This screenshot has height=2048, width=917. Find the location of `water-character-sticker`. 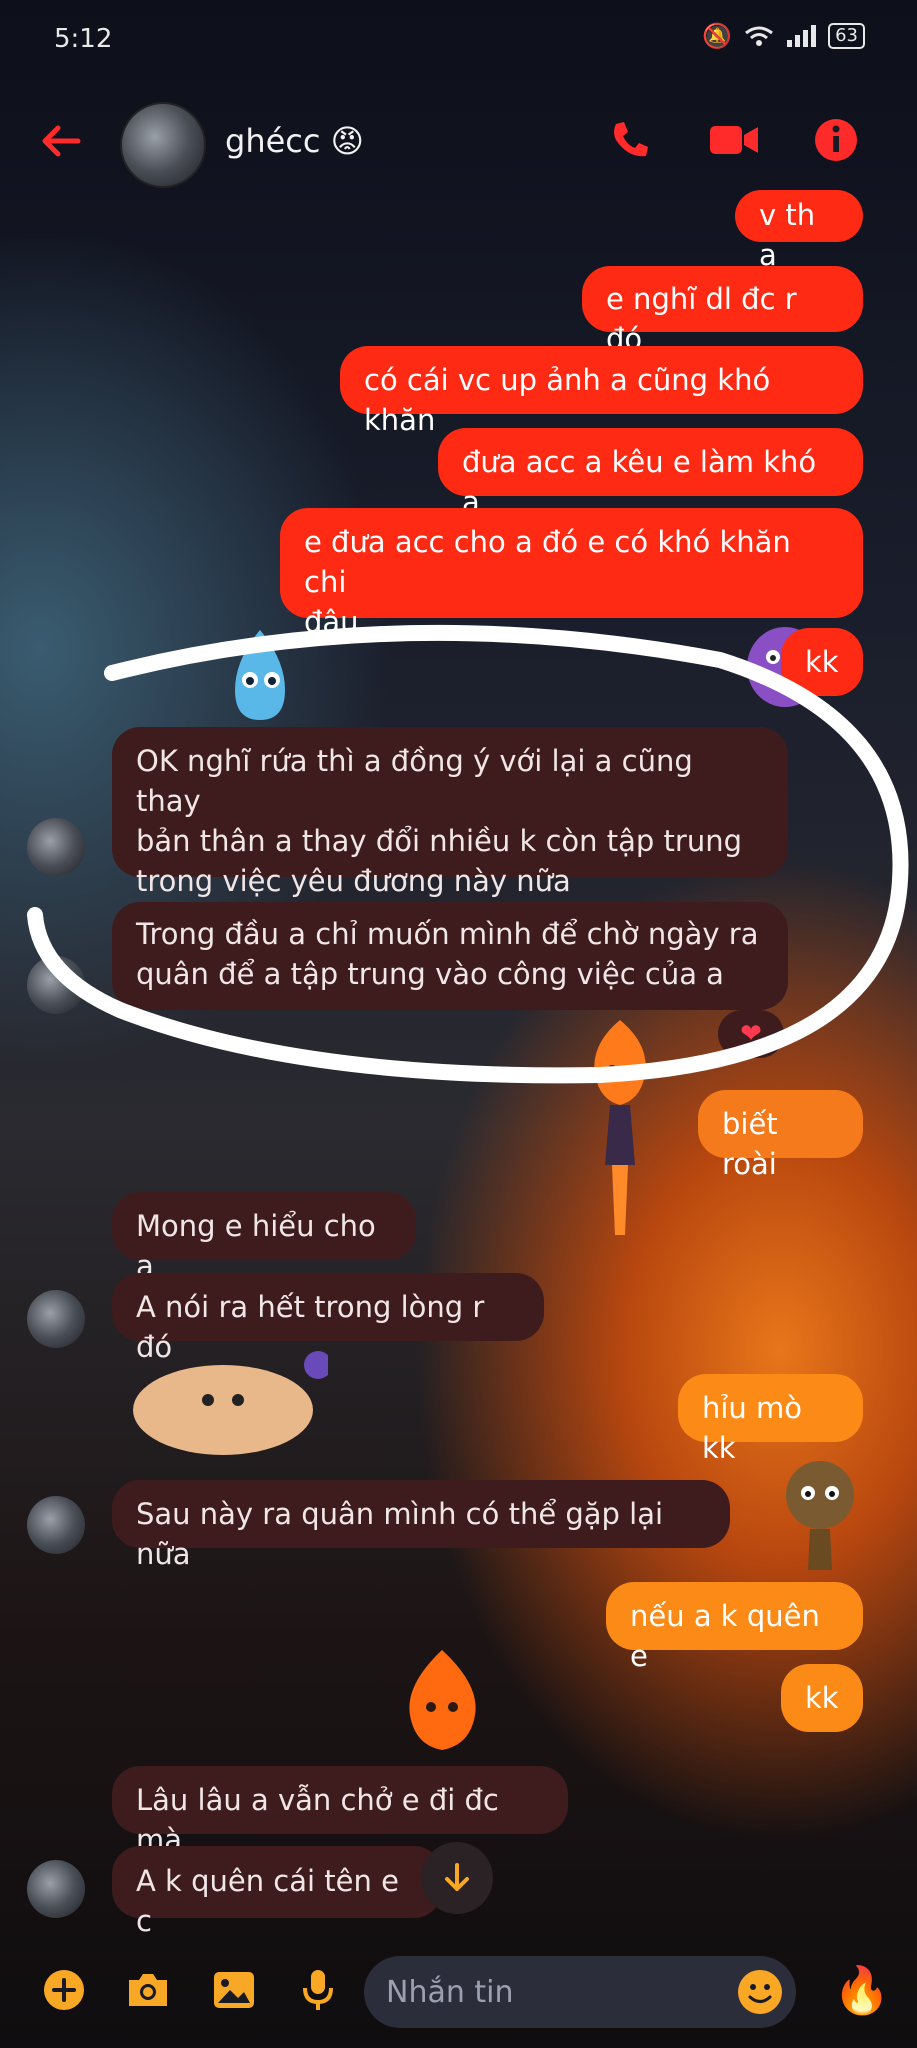

water-character-sticker is located at coordinates (260, 675).